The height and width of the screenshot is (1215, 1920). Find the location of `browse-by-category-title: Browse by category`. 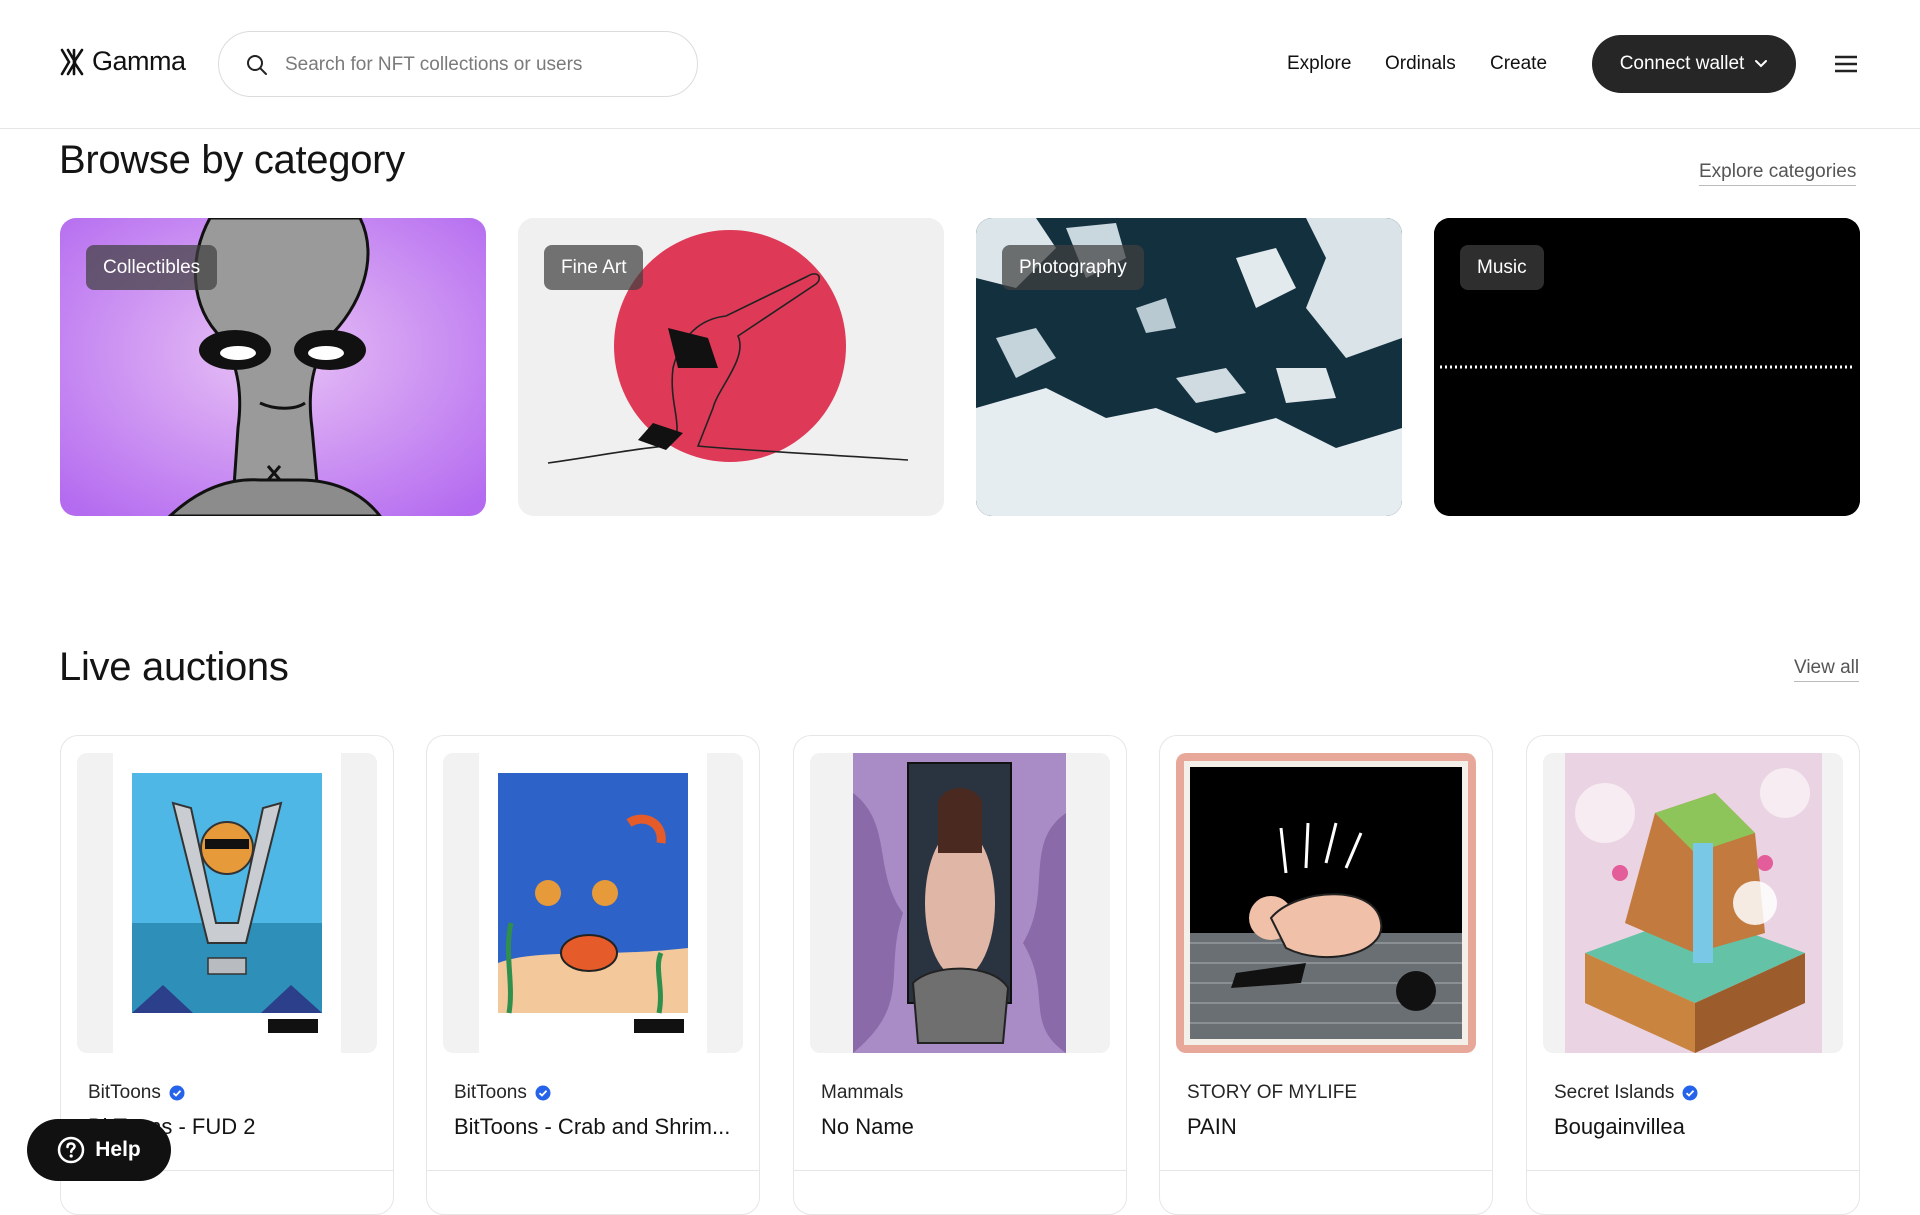

browse-by-category-title: Browse by category is located at coordinates (232, 160).